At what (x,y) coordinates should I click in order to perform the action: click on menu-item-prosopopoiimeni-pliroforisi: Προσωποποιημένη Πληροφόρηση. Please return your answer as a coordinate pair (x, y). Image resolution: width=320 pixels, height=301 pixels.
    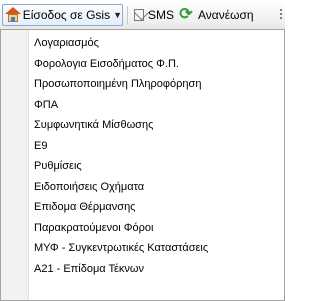
    Looking at the image, I should click on (142, 84).